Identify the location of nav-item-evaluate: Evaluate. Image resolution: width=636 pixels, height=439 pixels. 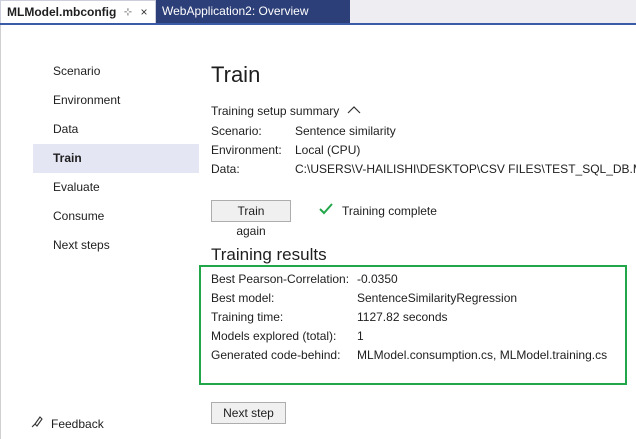
(116, 187).